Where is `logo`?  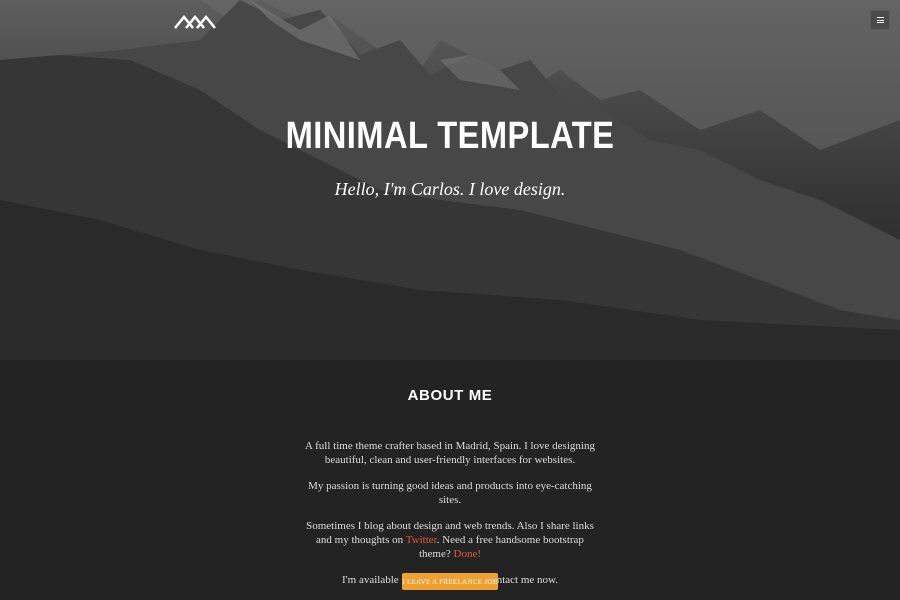
logo is located at coordinates (195, 21).